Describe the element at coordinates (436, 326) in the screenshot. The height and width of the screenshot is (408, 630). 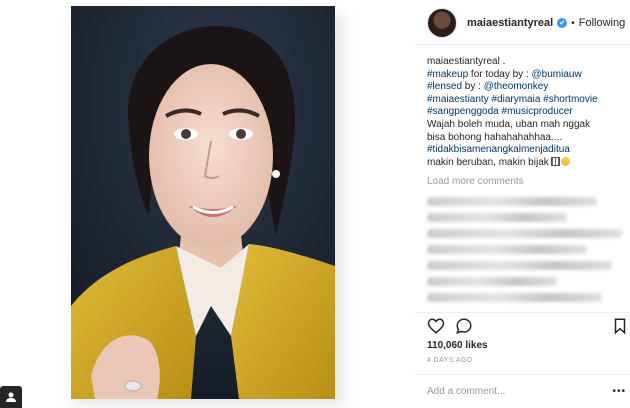
I see `heart-icon` at that location.